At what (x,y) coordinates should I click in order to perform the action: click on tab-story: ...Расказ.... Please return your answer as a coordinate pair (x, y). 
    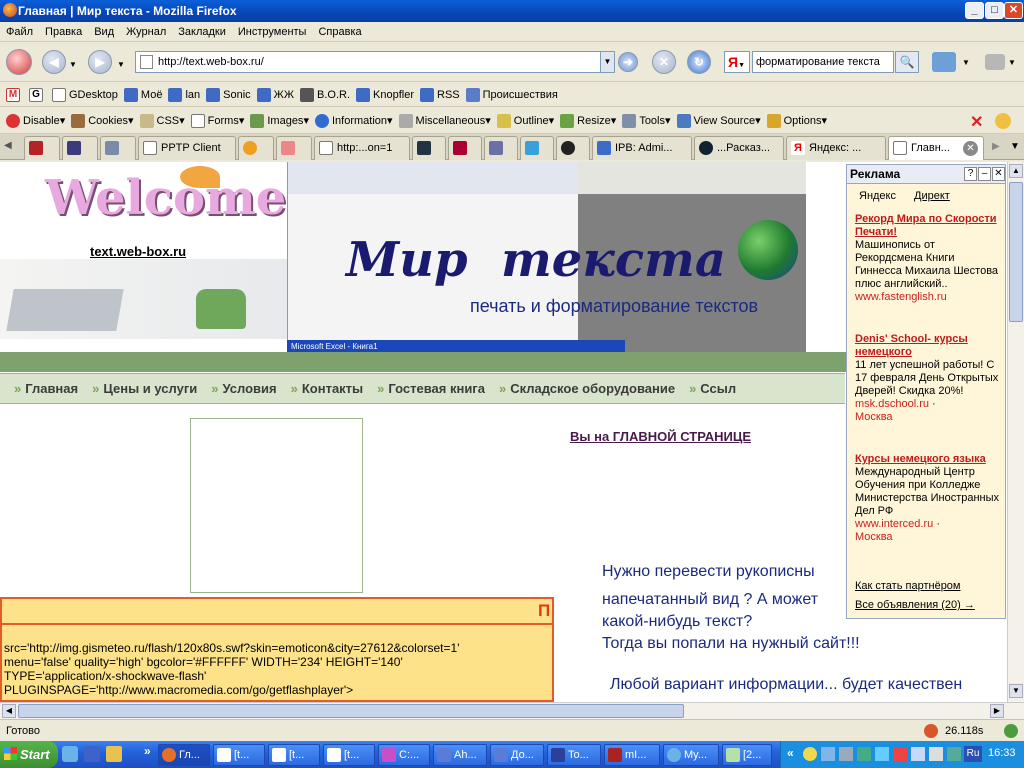
    Looking at the image, I should click on (739, 148).